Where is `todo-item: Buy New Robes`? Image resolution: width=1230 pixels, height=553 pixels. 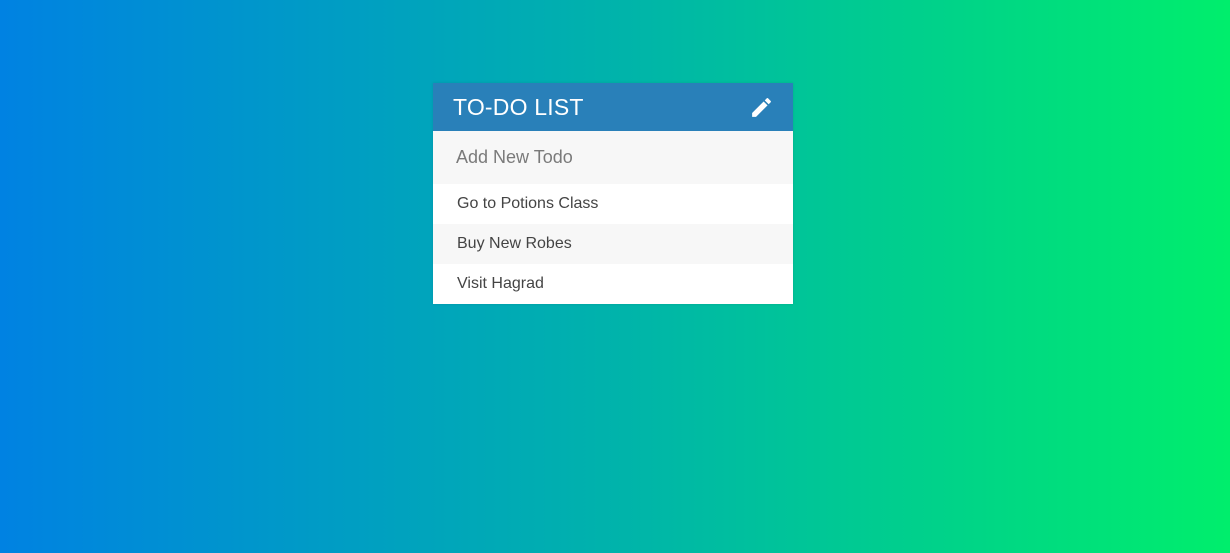
todo-item: Buy New Robes is located at coordinates (613, 244).